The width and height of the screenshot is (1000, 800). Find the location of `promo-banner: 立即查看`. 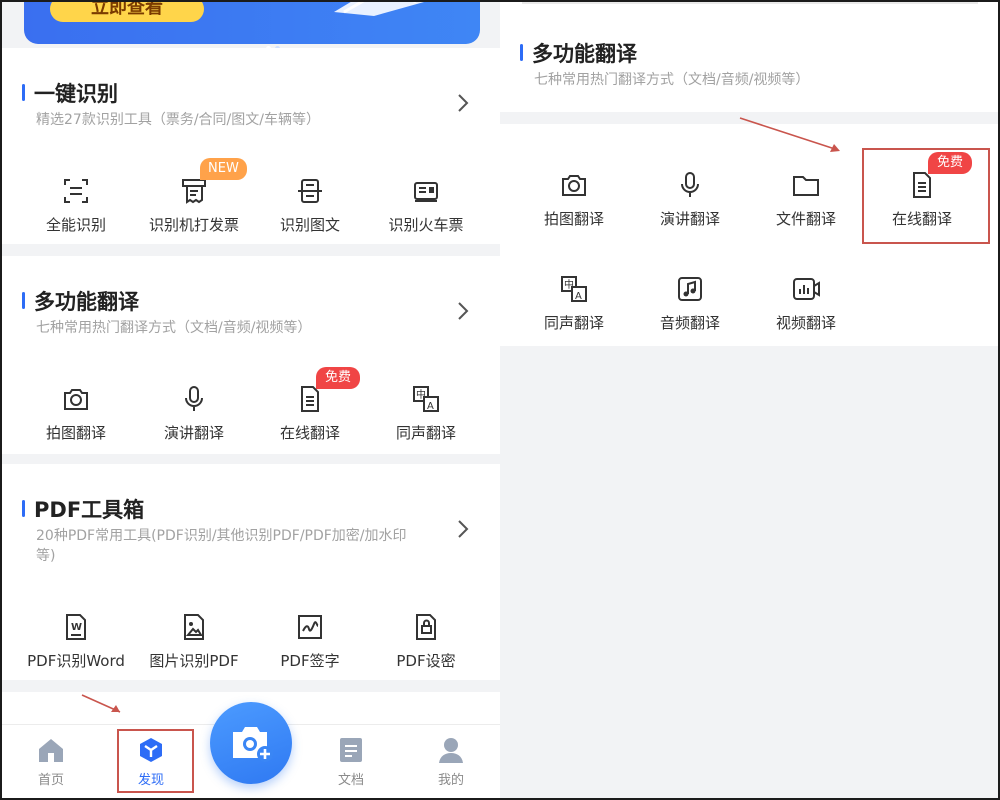

promo-banner: 立即查看 is located at coordinates (252, 26).